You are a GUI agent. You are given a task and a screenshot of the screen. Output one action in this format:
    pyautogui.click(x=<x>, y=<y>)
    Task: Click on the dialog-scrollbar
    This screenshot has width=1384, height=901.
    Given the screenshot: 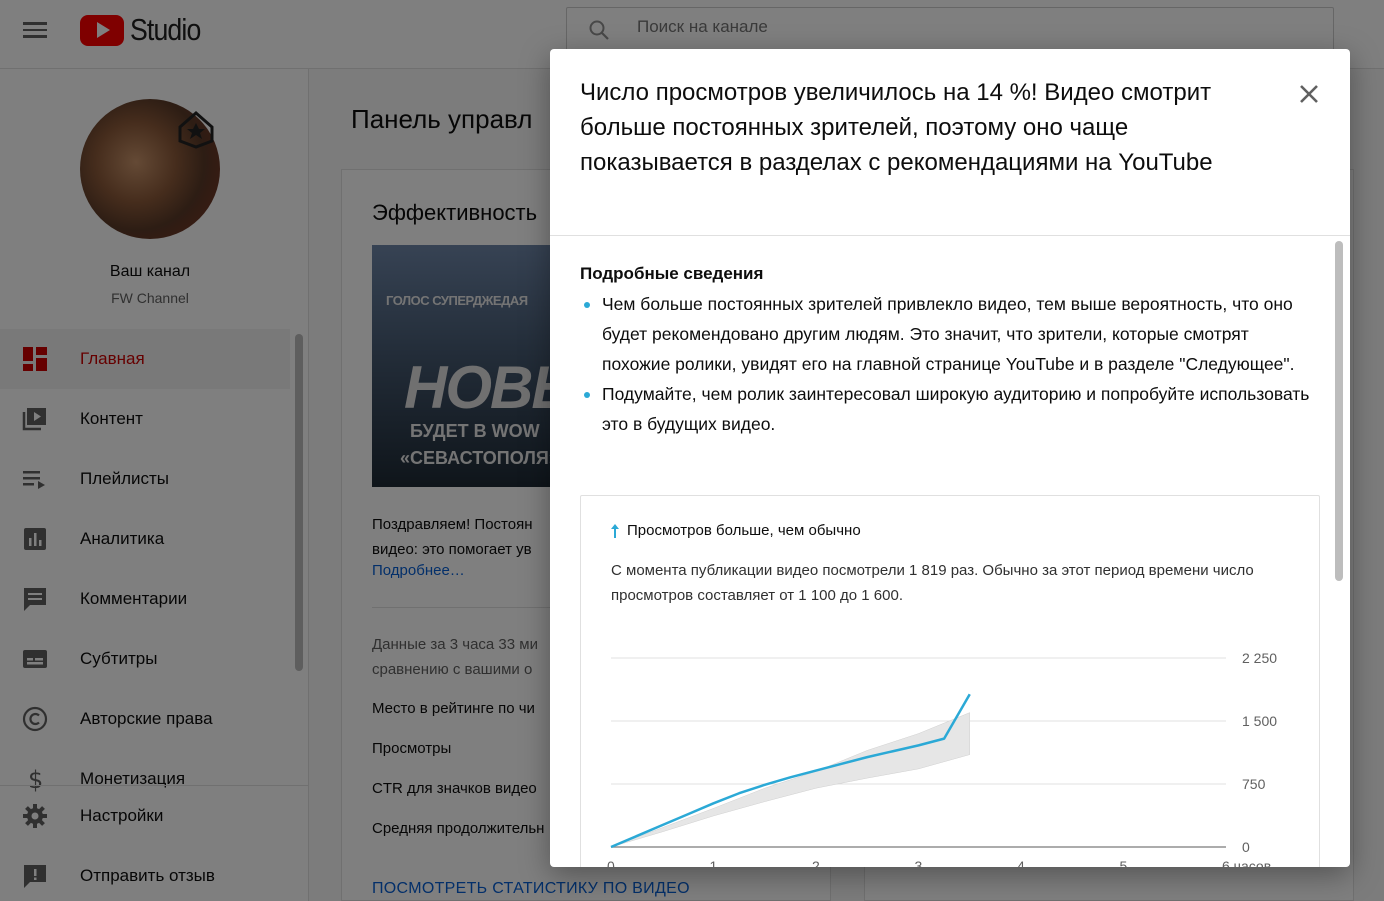 What is the action you would take?
    pyautogui.click(x=1339, y=411)
    